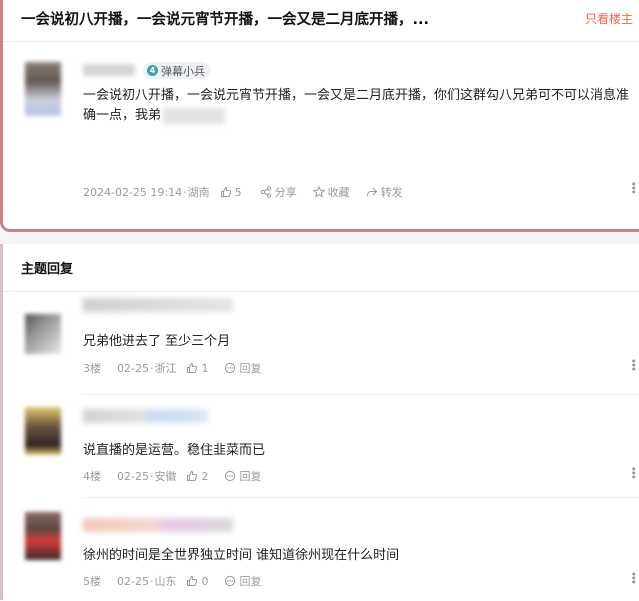 This screenshot has width=639, height=601. I want to click on reply-meta: 5楼 02-25 · 山东 0 回复, so click(172, 581).